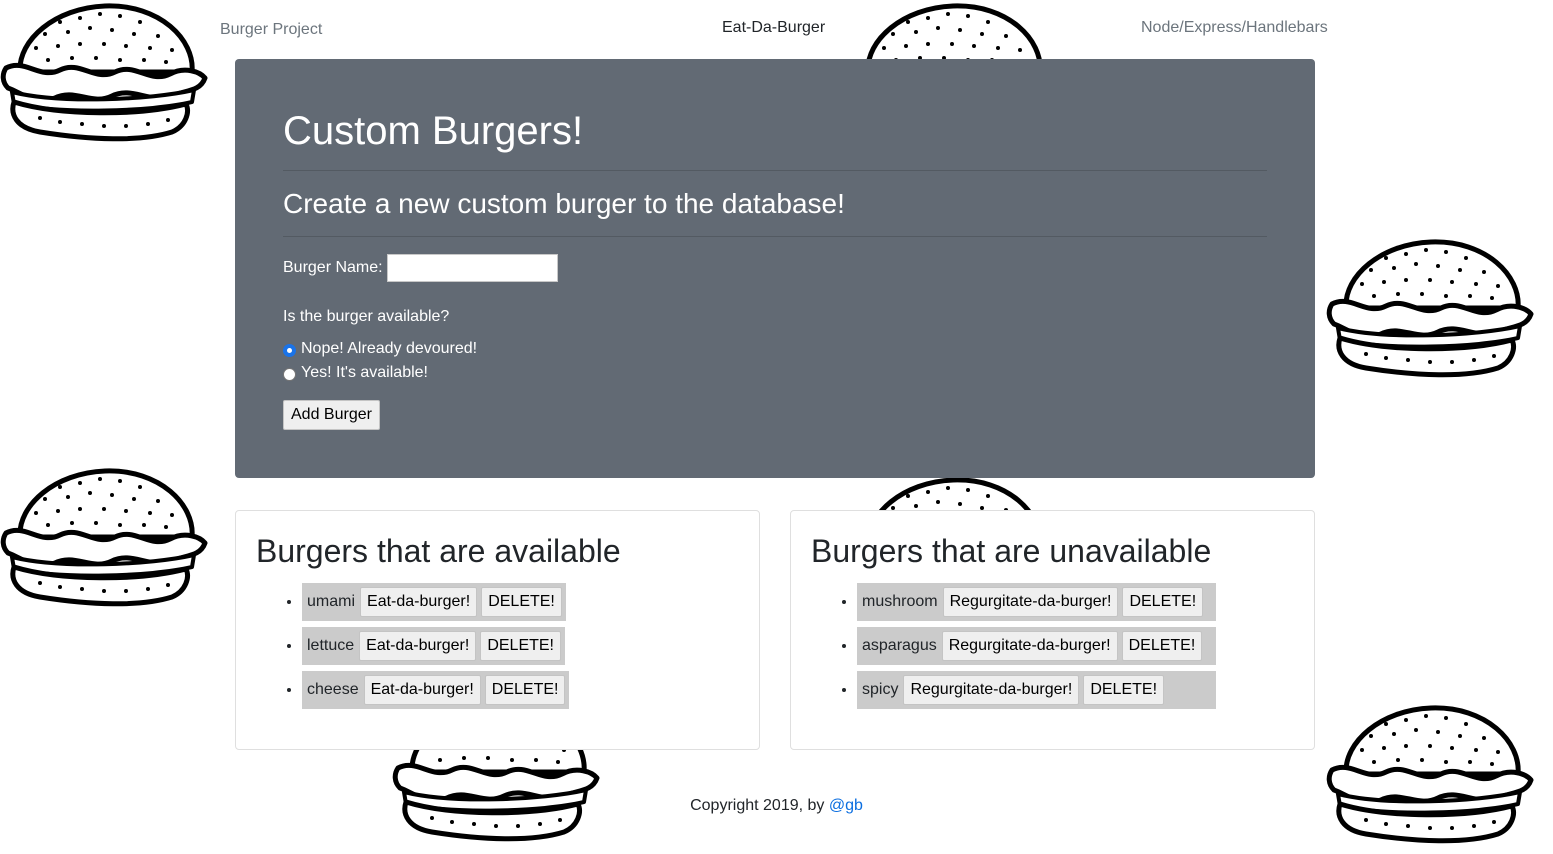  What do you see at coordinates (331, 645) in the screenshot?
I see `burger-name: lettuce` at bounding box center [331, 645].